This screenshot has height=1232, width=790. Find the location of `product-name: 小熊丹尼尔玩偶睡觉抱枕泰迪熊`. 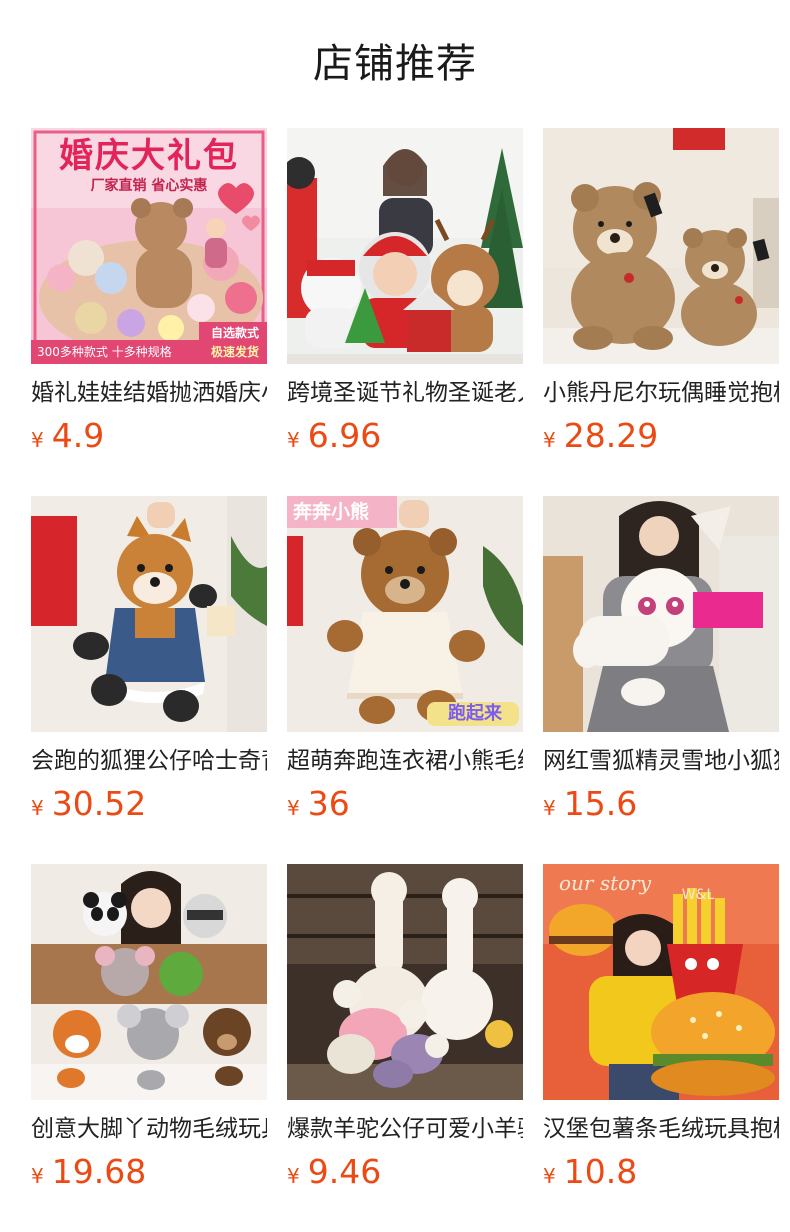

product-name: 小熊丹尼尔玩偶睡觉抱枕泰迪熊 is located at coordinates (661, 393).